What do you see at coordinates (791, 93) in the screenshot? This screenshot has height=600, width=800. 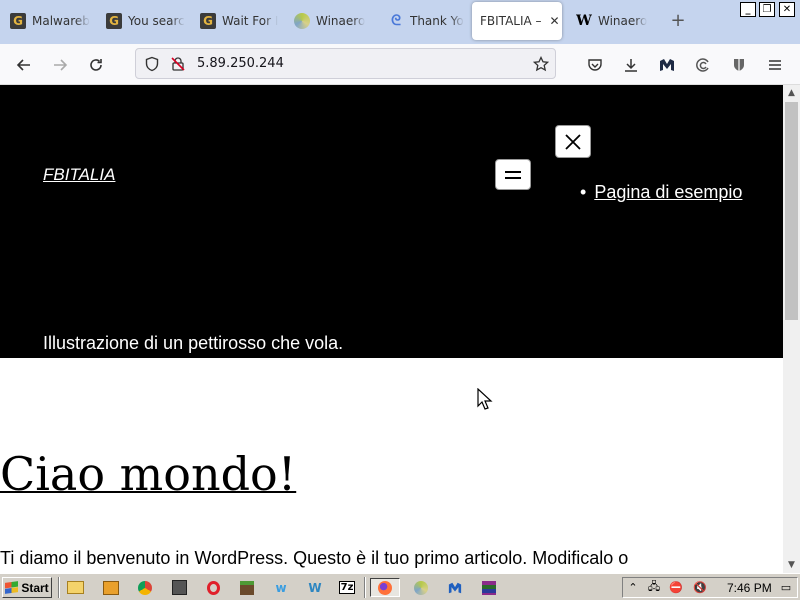 I see `scroll-up-arrow: ▲` at bounding box center [791, 93].